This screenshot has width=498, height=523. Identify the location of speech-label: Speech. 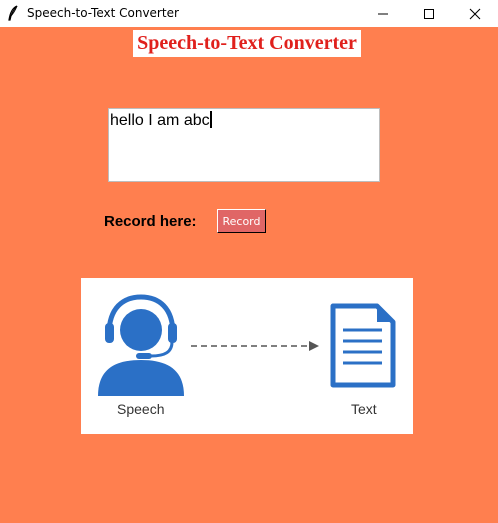
(141, 409).